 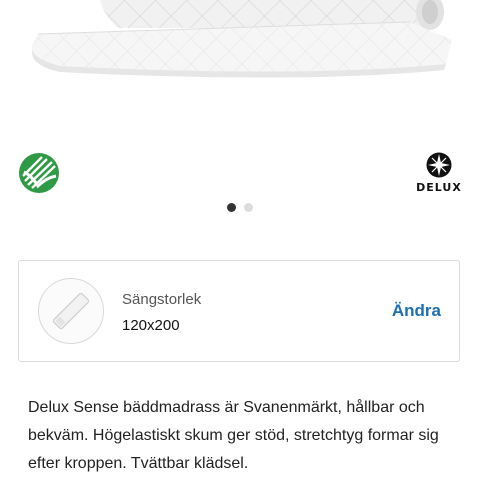 I want to click on mattress-topper-image, so click(x=241, y=39).